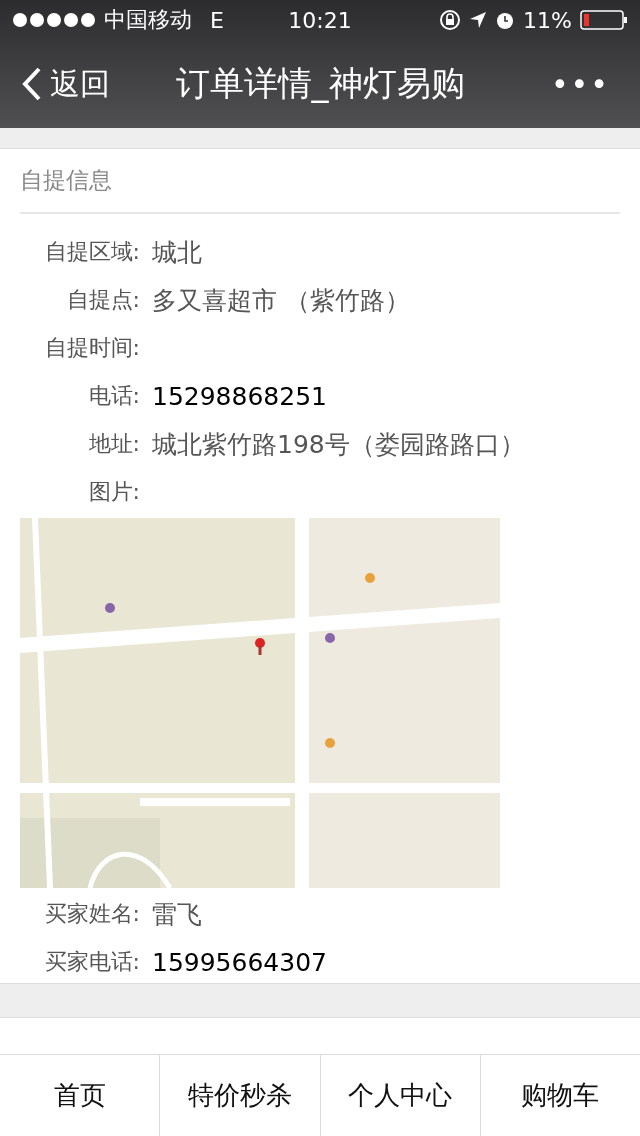  What do you see at coordinates (177, 252) in the screenshot?
I see `field-value: 城北` at bounding box center [177, 252].